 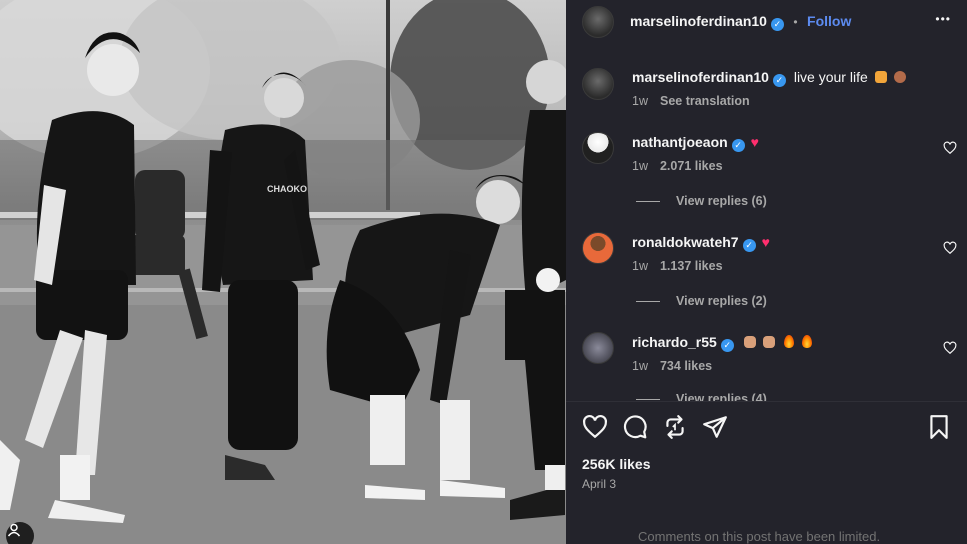 What do you see at coordinates (691, 266) in the screenshot?
I see `comment-likes: 1.137 likes` at bounding box center [691, 266].